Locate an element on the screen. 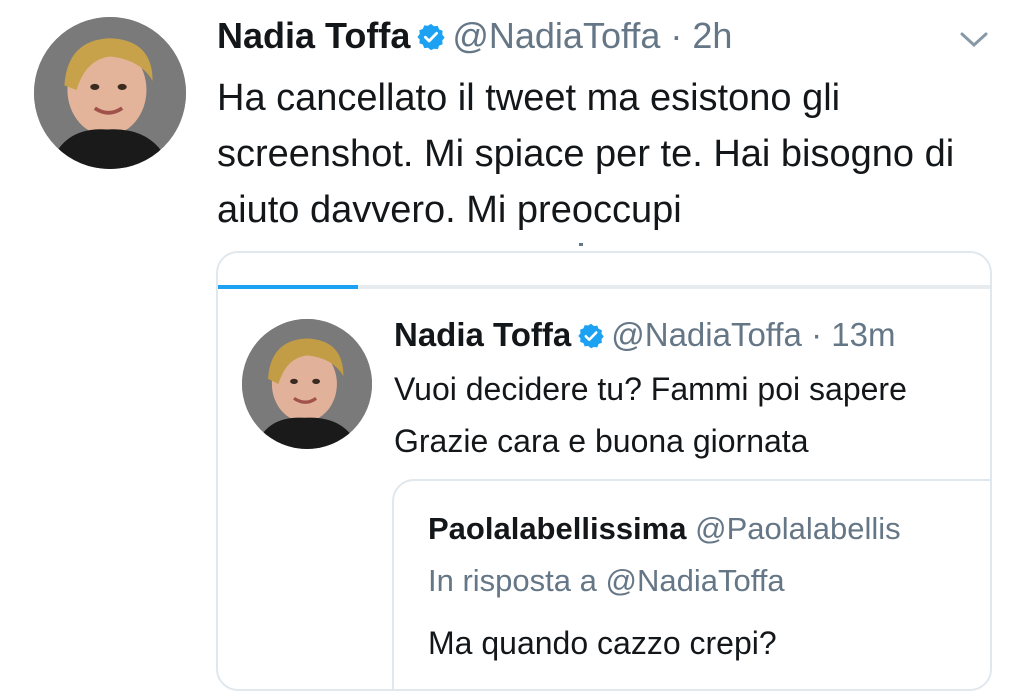 The width and height of the screenshot is (1024, 692). quoted-author-handle: @NadiaToffa is located at coordinates (706, 334).